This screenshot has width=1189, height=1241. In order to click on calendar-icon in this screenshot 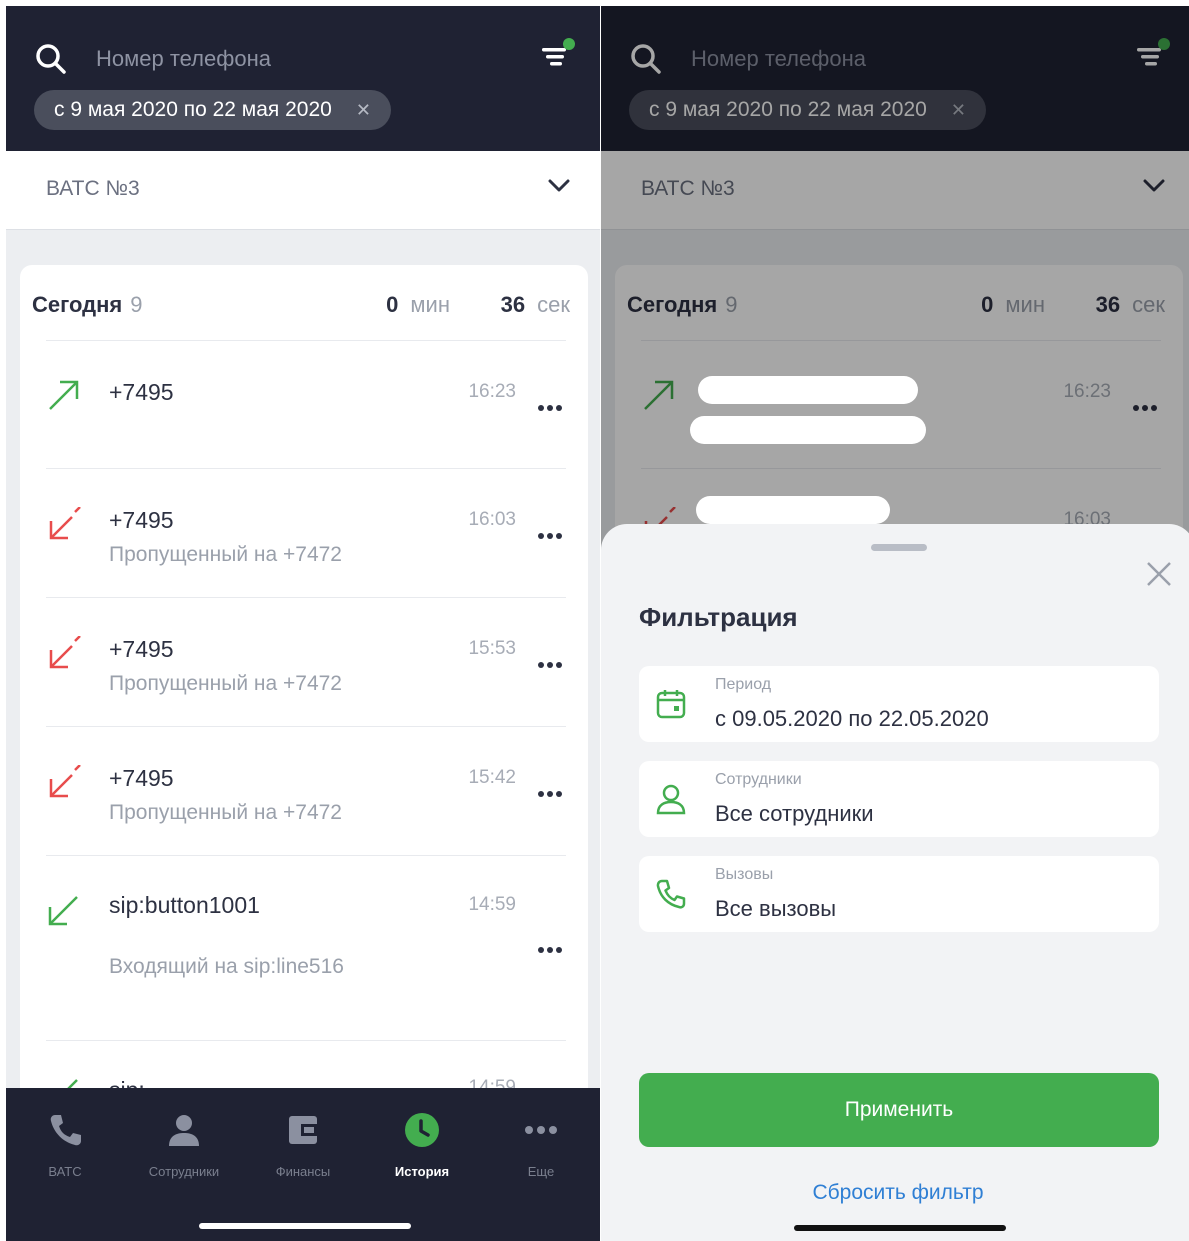, I will do `click(671, 704)`.